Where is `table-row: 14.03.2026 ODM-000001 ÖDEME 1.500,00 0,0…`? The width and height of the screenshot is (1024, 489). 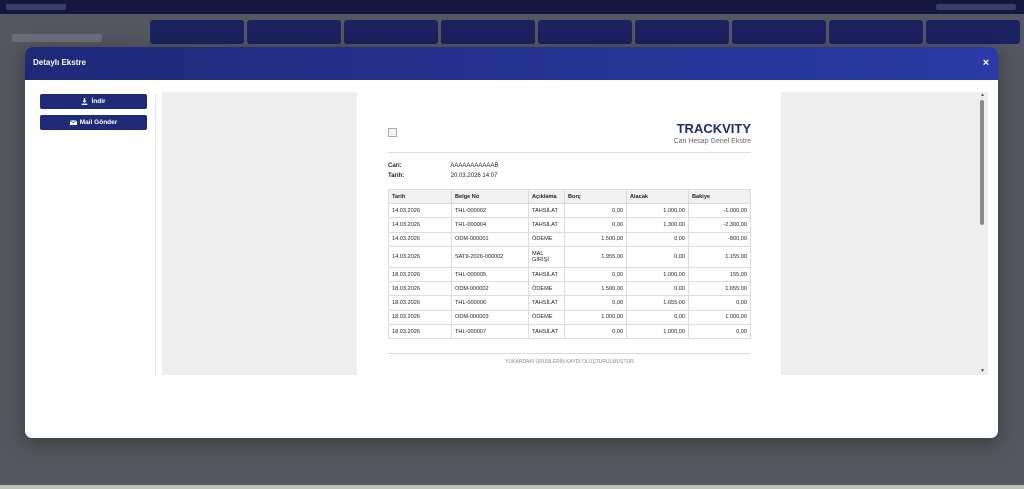
table-row: 14.03.2026 ODM-000001 ÖDEME 1.500,00 0,0… is located at coordinates (569, 239).